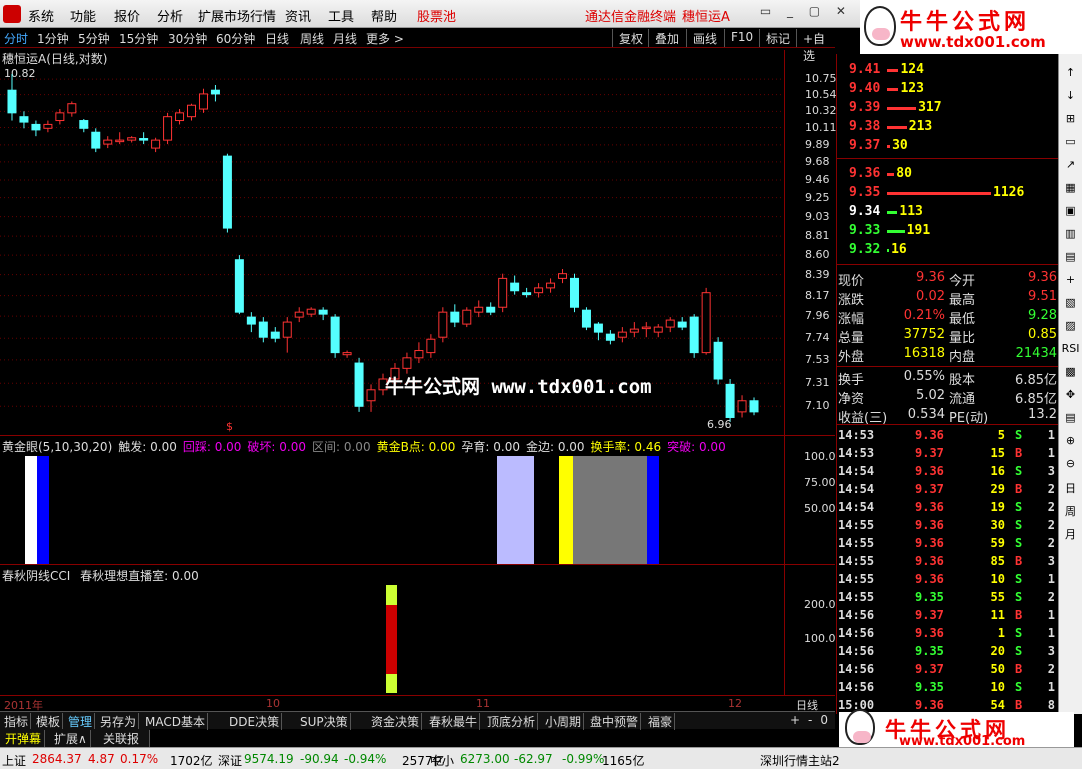 This screenshot has width=1082, height=769. What do you see at coordinates (897, 127) in the screenshot?
I see `ask-volume-bar` at bounding box center [897, 127].